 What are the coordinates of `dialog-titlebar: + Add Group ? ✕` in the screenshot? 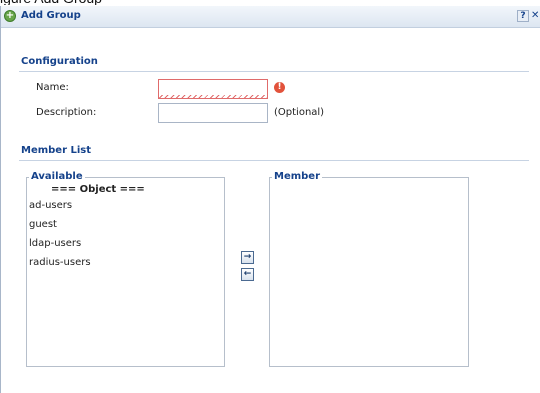 It's located at (270, 17).